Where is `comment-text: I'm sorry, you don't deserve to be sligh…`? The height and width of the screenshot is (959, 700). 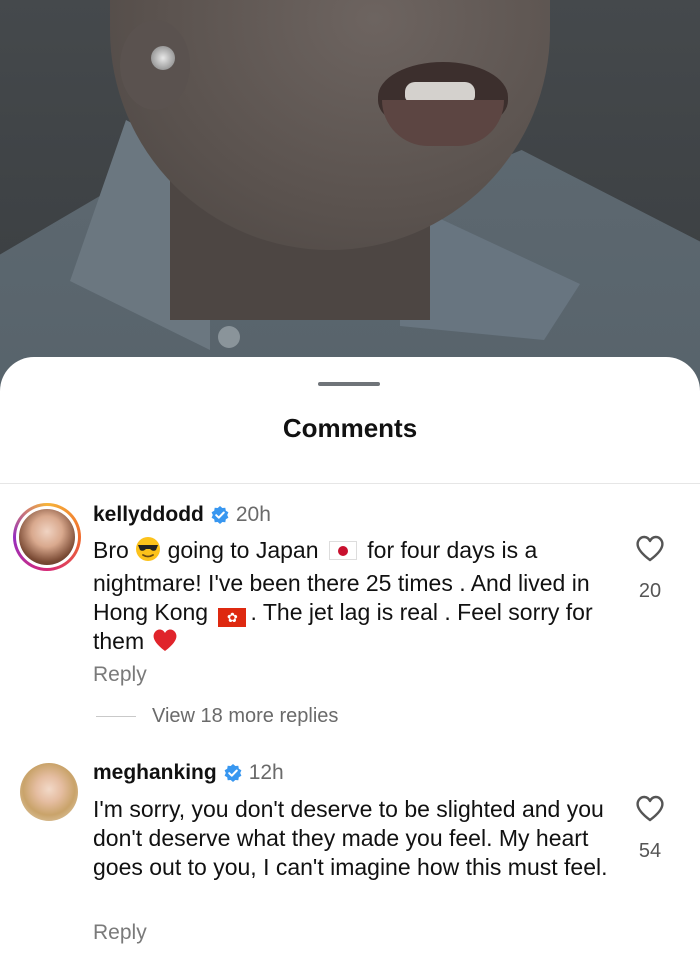 comment-text: I'm sorry, you don't deserve to be sligh… is located at coordinates (350, 838).